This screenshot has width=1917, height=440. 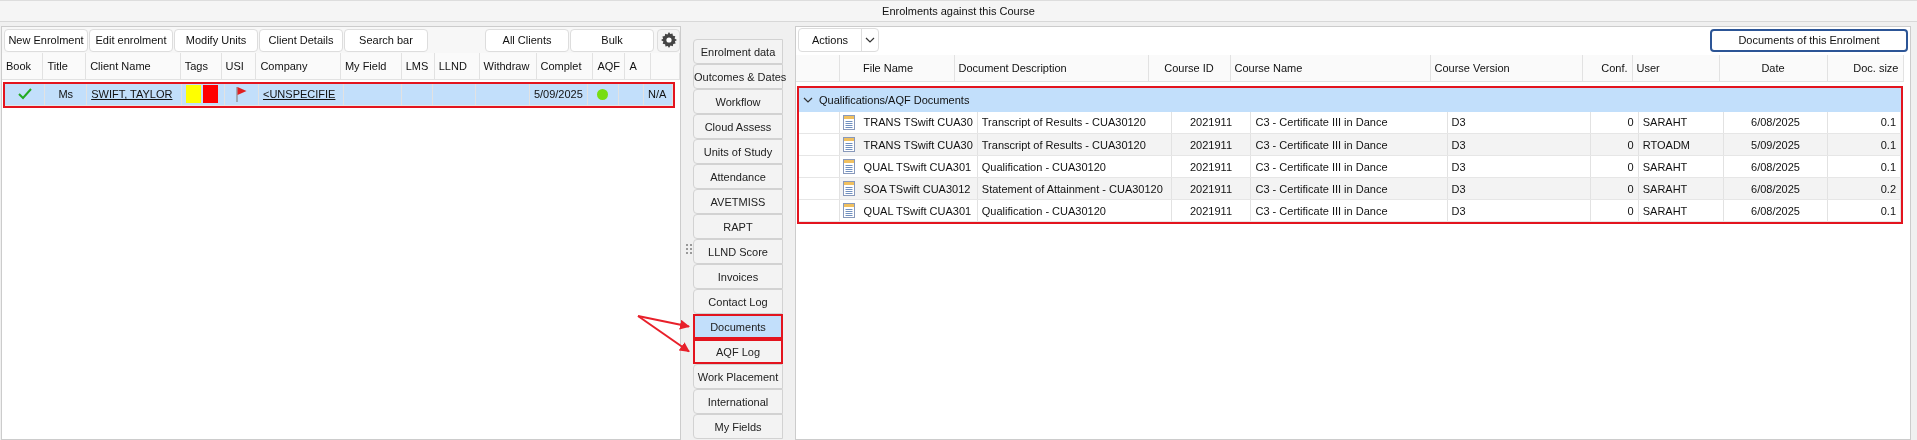 I want to click on toolbar-button: Bulk, so click(x=612, y=40).